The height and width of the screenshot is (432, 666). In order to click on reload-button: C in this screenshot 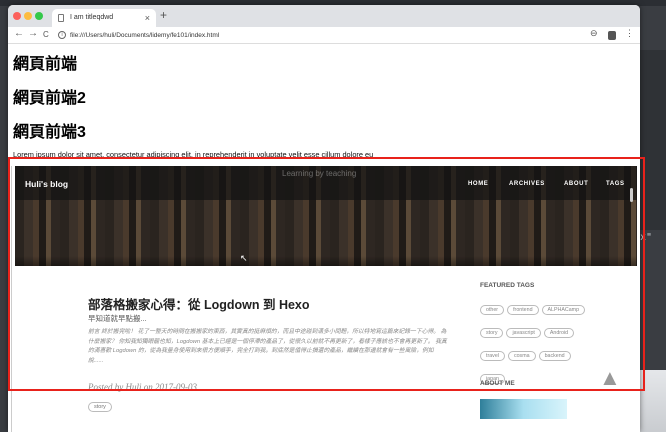, I will do `click(46, 34)`.